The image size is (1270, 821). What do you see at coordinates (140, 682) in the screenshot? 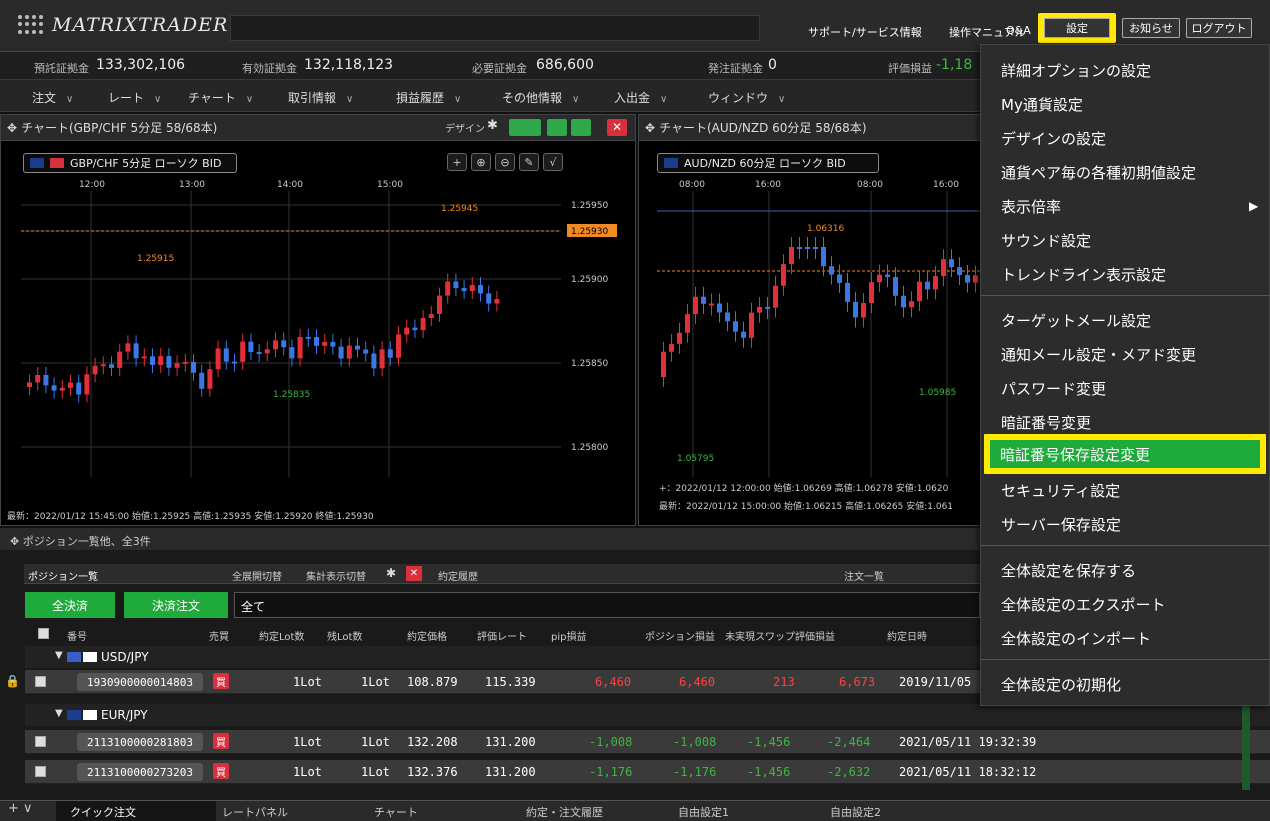
I see `position-id: 1930900000014803` at bounding box center [140, 682].